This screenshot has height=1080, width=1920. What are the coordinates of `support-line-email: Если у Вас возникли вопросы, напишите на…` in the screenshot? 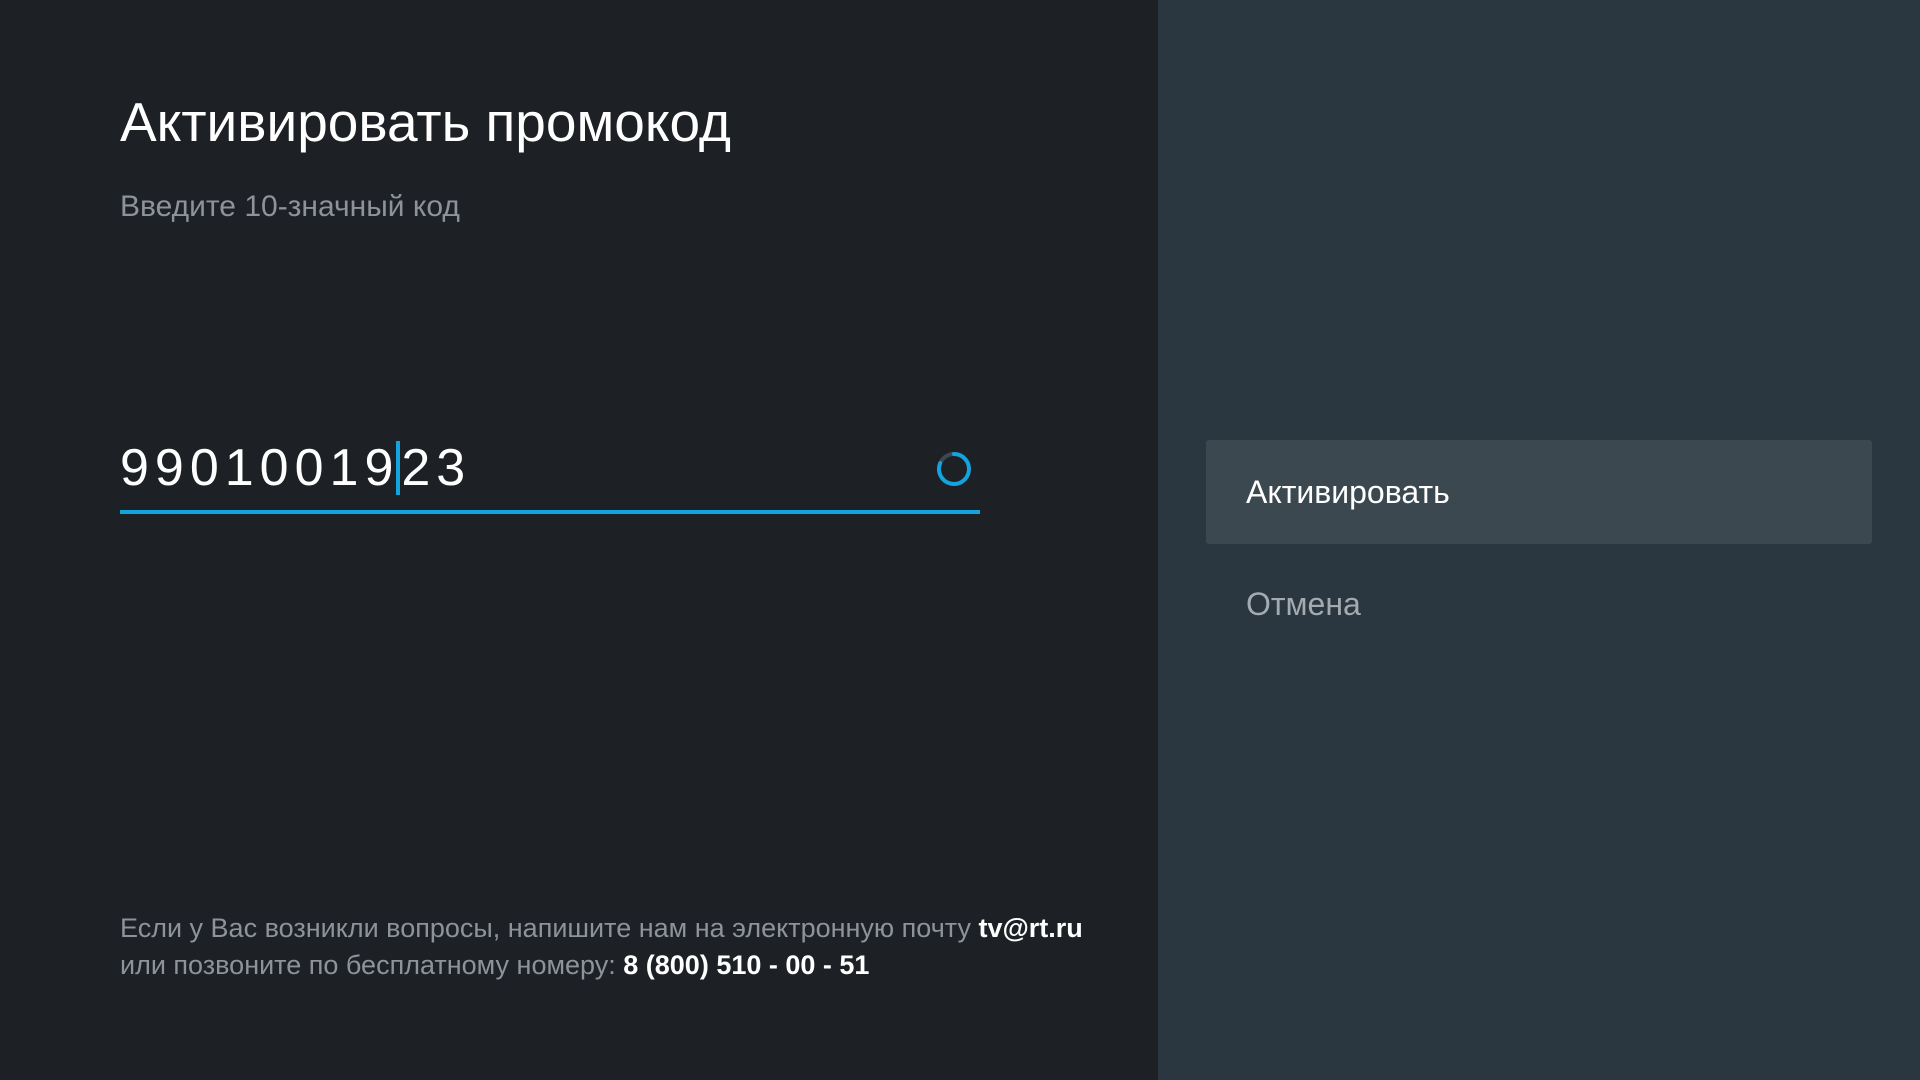 It's located at (601, 928).